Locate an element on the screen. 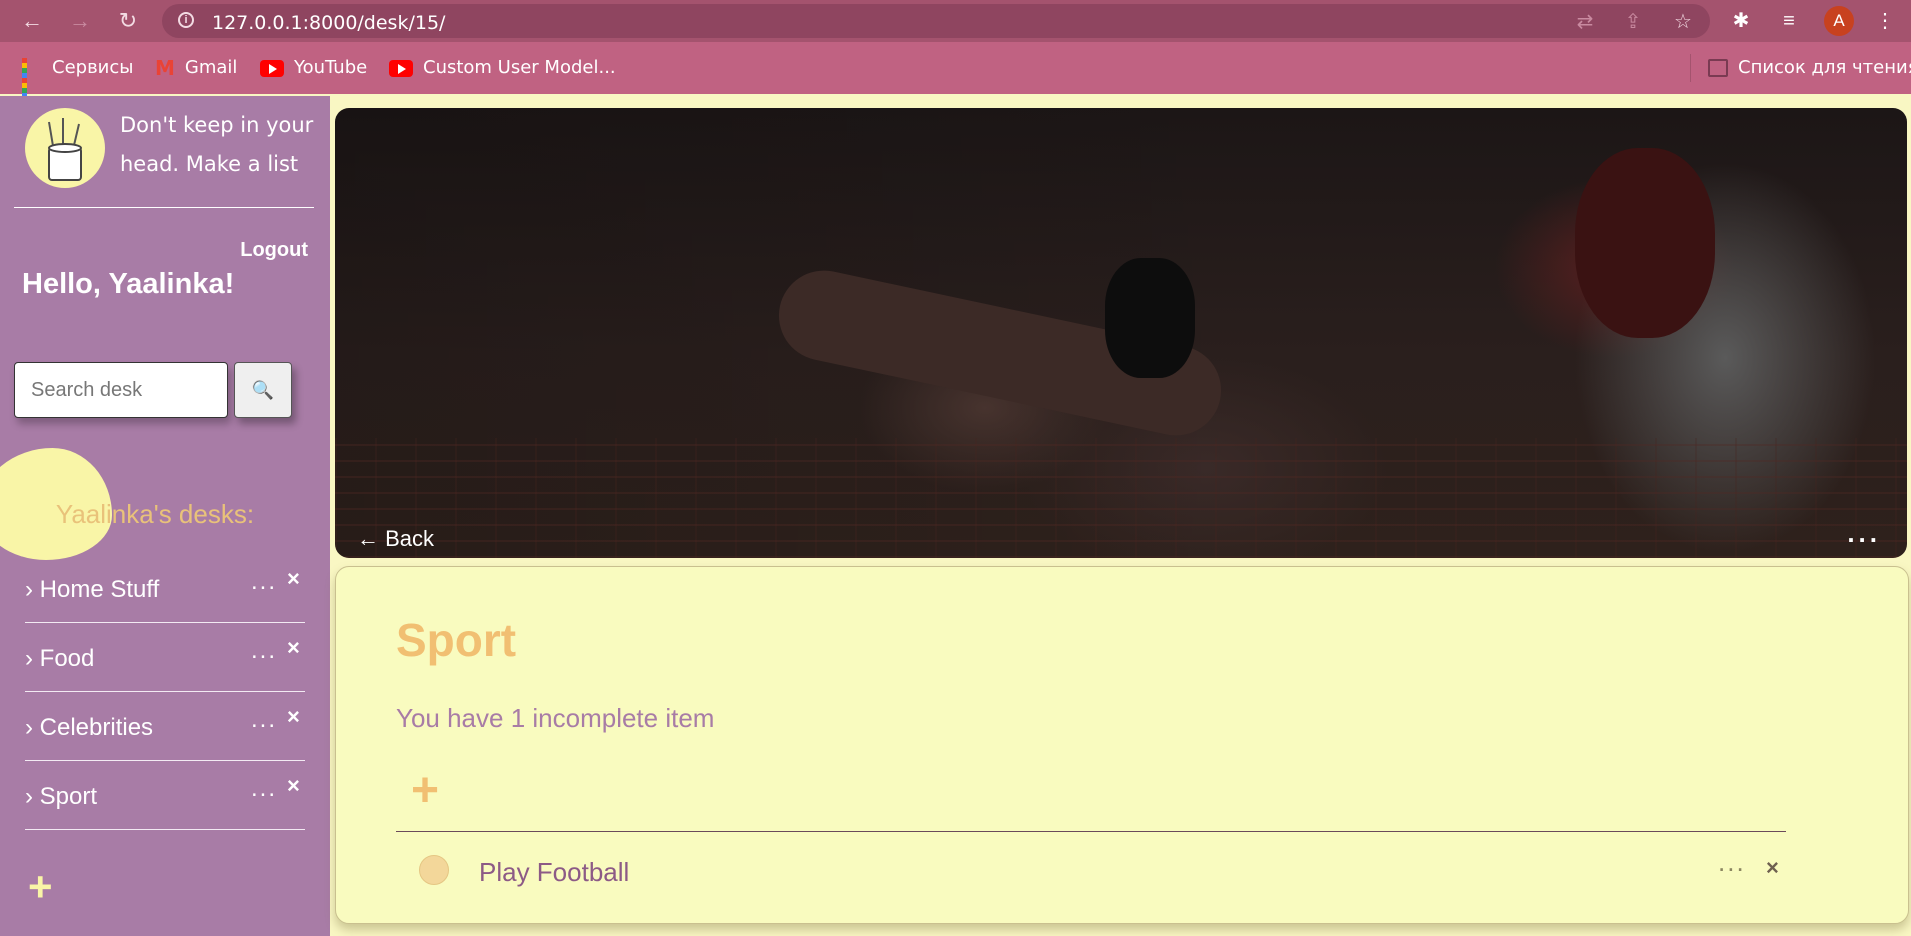 The height and width of the screenshot is (936, 1911). desk-item-sport: › Sport ... × is located at coordinates (165, 795).